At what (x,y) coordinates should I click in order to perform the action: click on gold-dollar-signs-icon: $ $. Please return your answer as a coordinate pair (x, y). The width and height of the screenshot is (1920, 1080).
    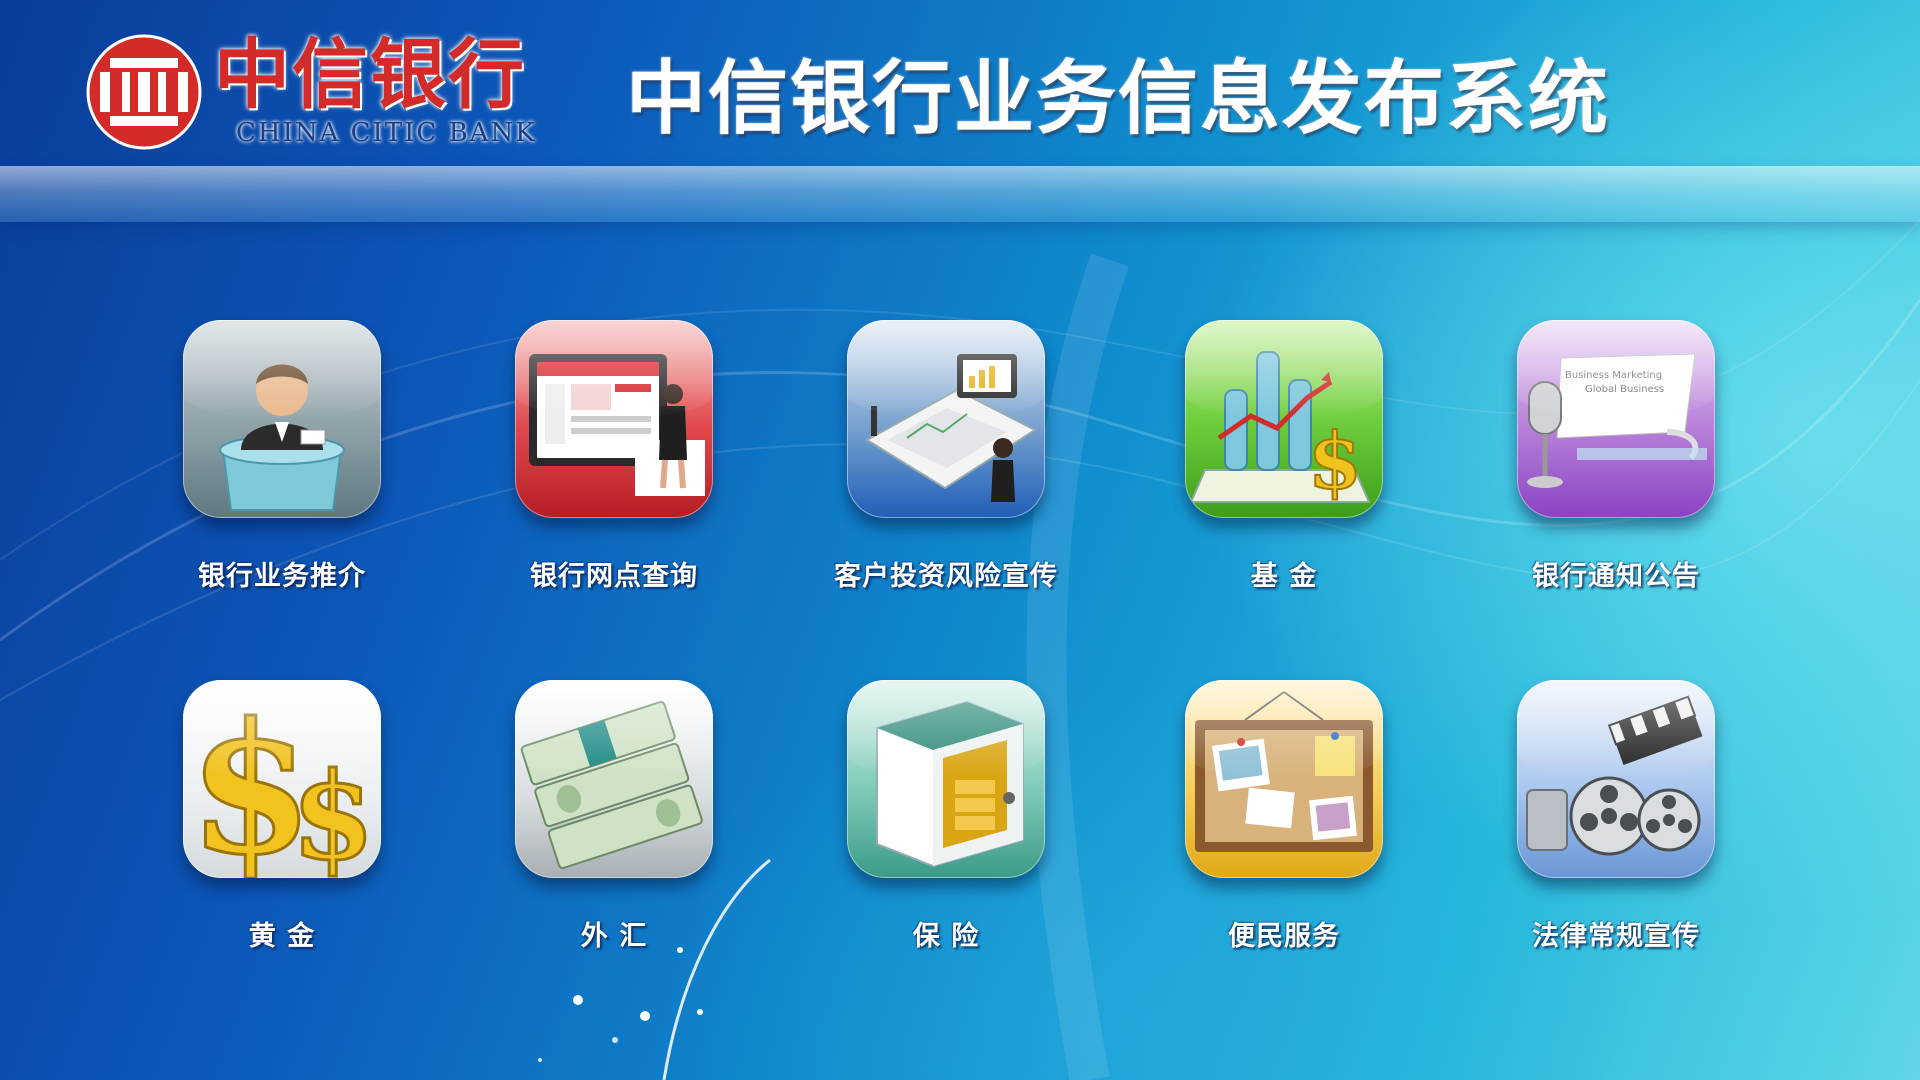
    Looking at the image, I should click on (282, 779).